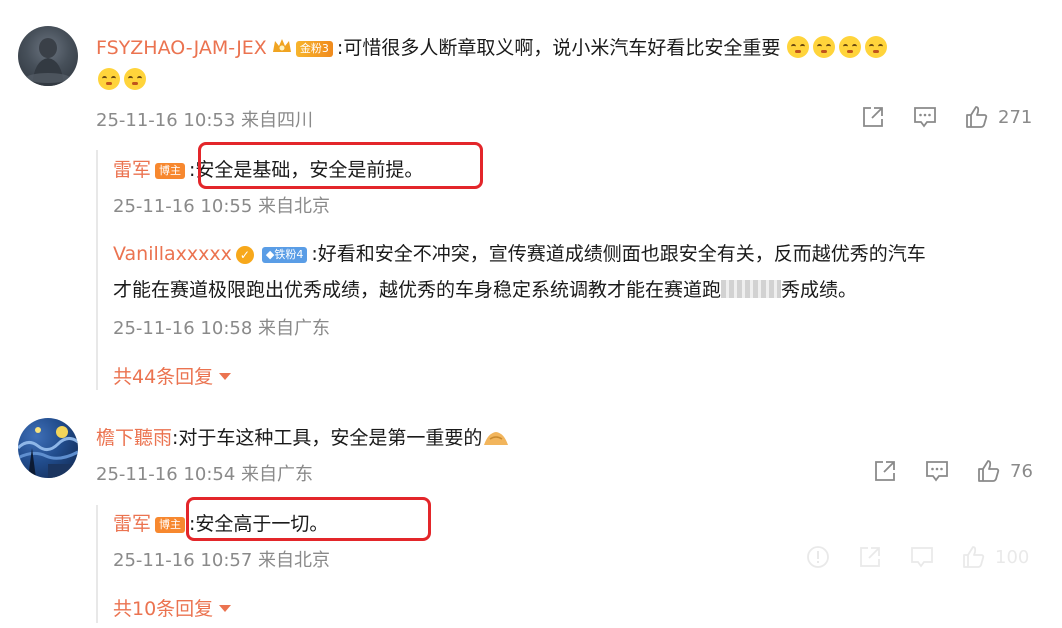 The width and height of the screenshot is (1062, 628). I want to click on comment-actions: 271, so click(946, 117).